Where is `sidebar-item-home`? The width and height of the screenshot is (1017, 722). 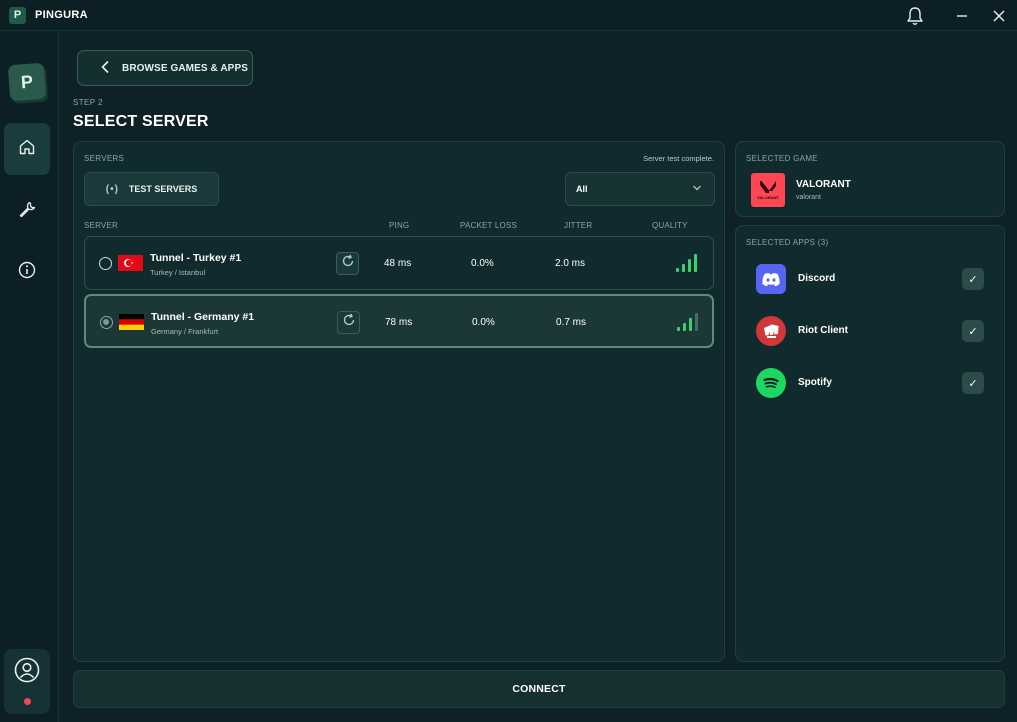
sidebar-item-home is located at coordinates (27, 149).